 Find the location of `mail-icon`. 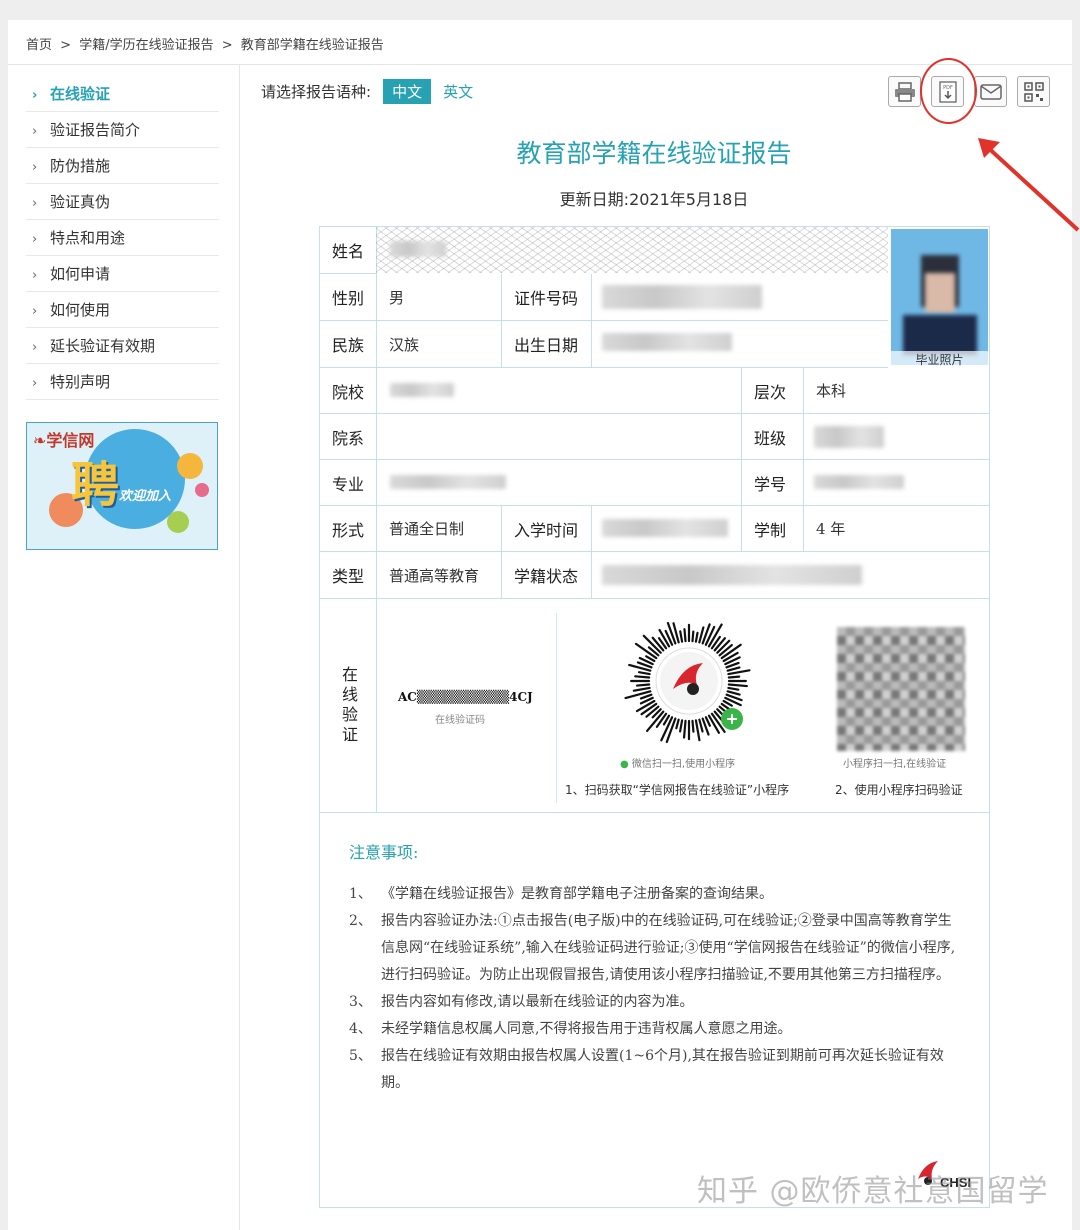

mail-icon is located at coordinates (990, 91).